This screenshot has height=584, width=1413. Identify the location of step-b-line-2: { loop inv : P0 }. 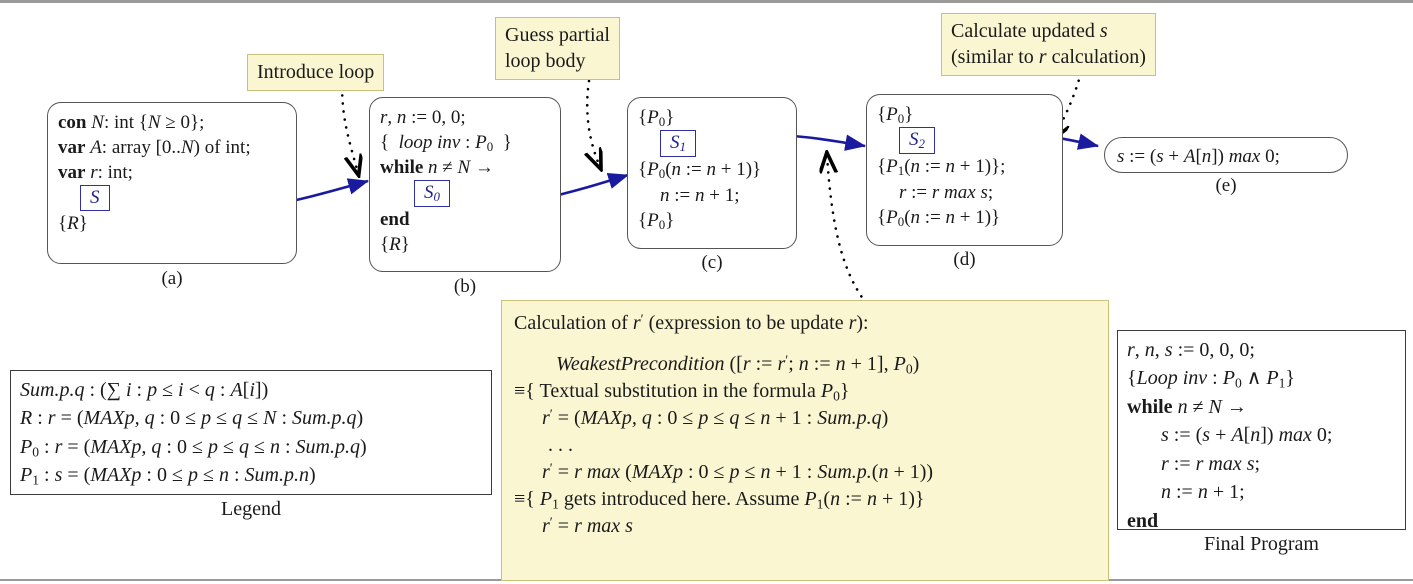
(446, 143).